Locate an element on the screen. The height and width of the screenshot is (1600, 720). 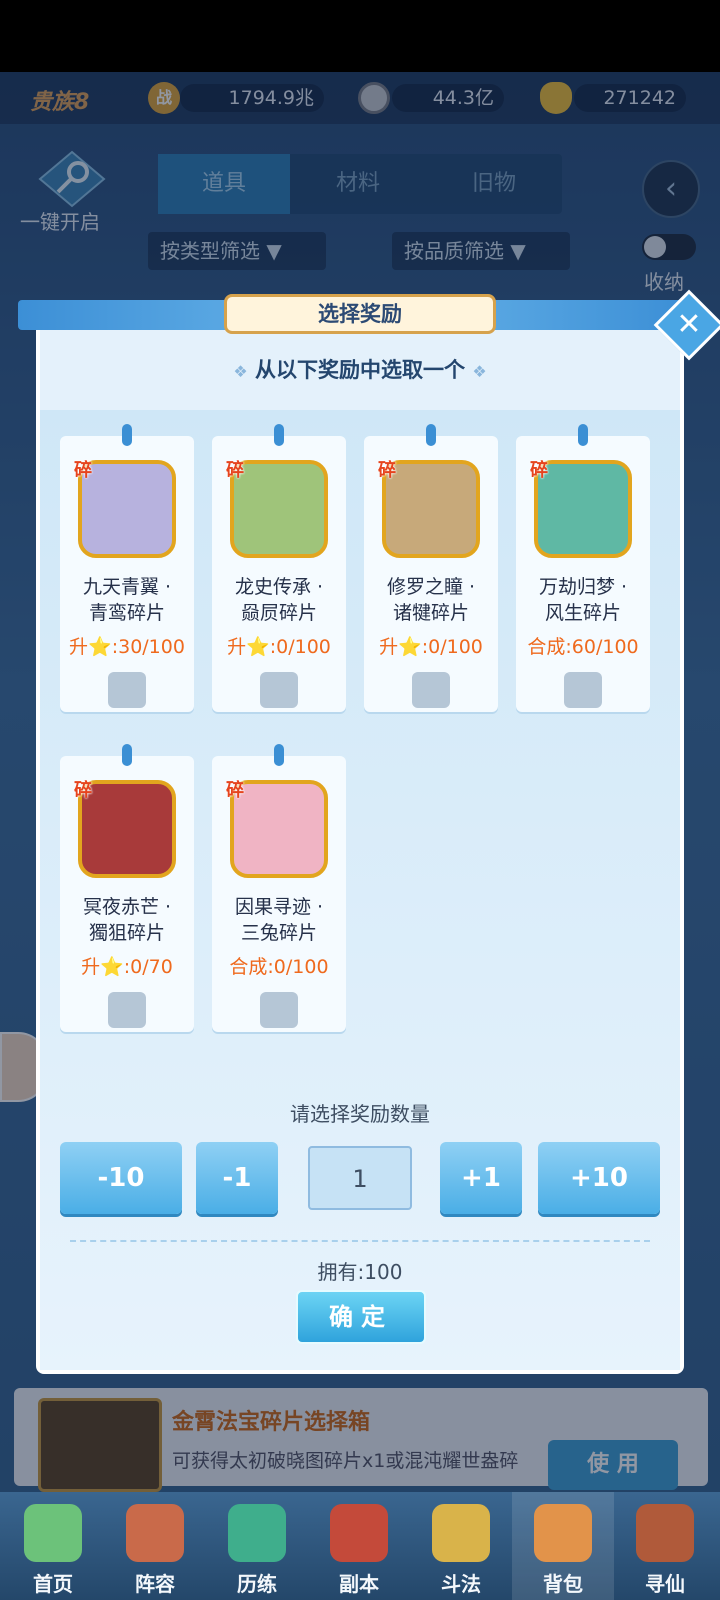
lineup-icon is located at coordinates (155, 1533).